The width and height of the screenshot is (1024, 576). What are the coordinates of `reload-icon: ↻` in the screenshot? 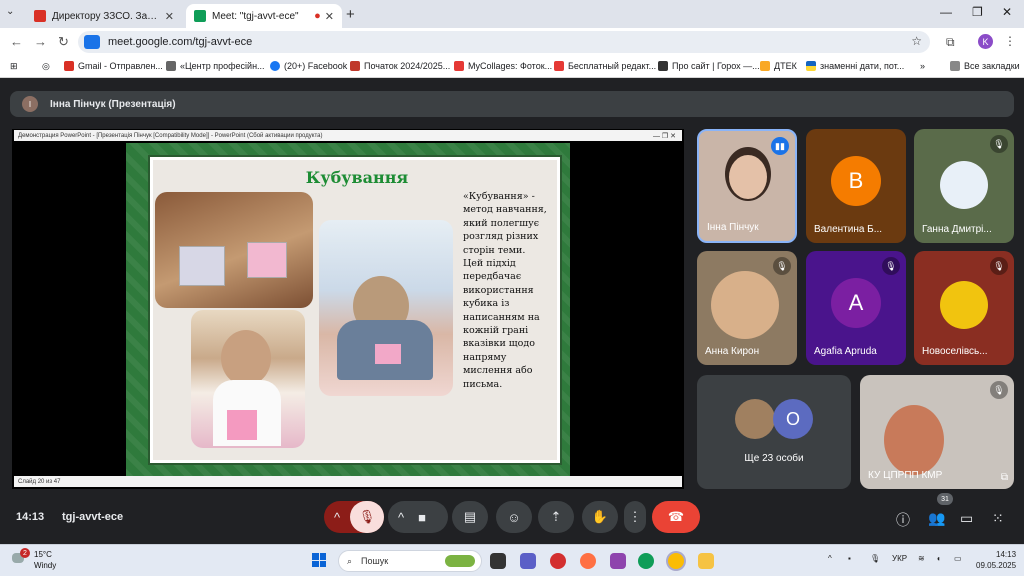 It's located at (63, 42).